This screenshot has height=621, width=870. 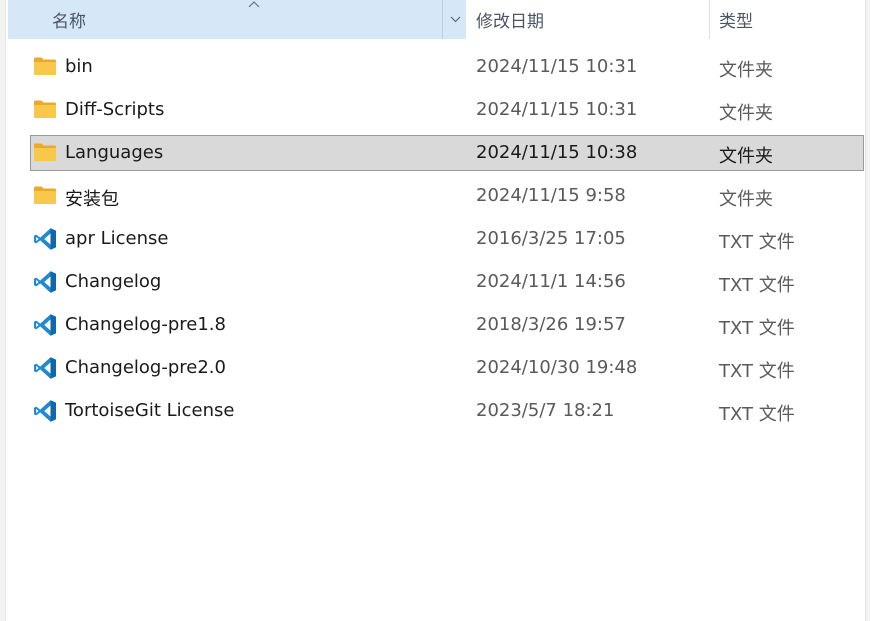 I want to click on window-right-edge, so click(x=867, y=310).